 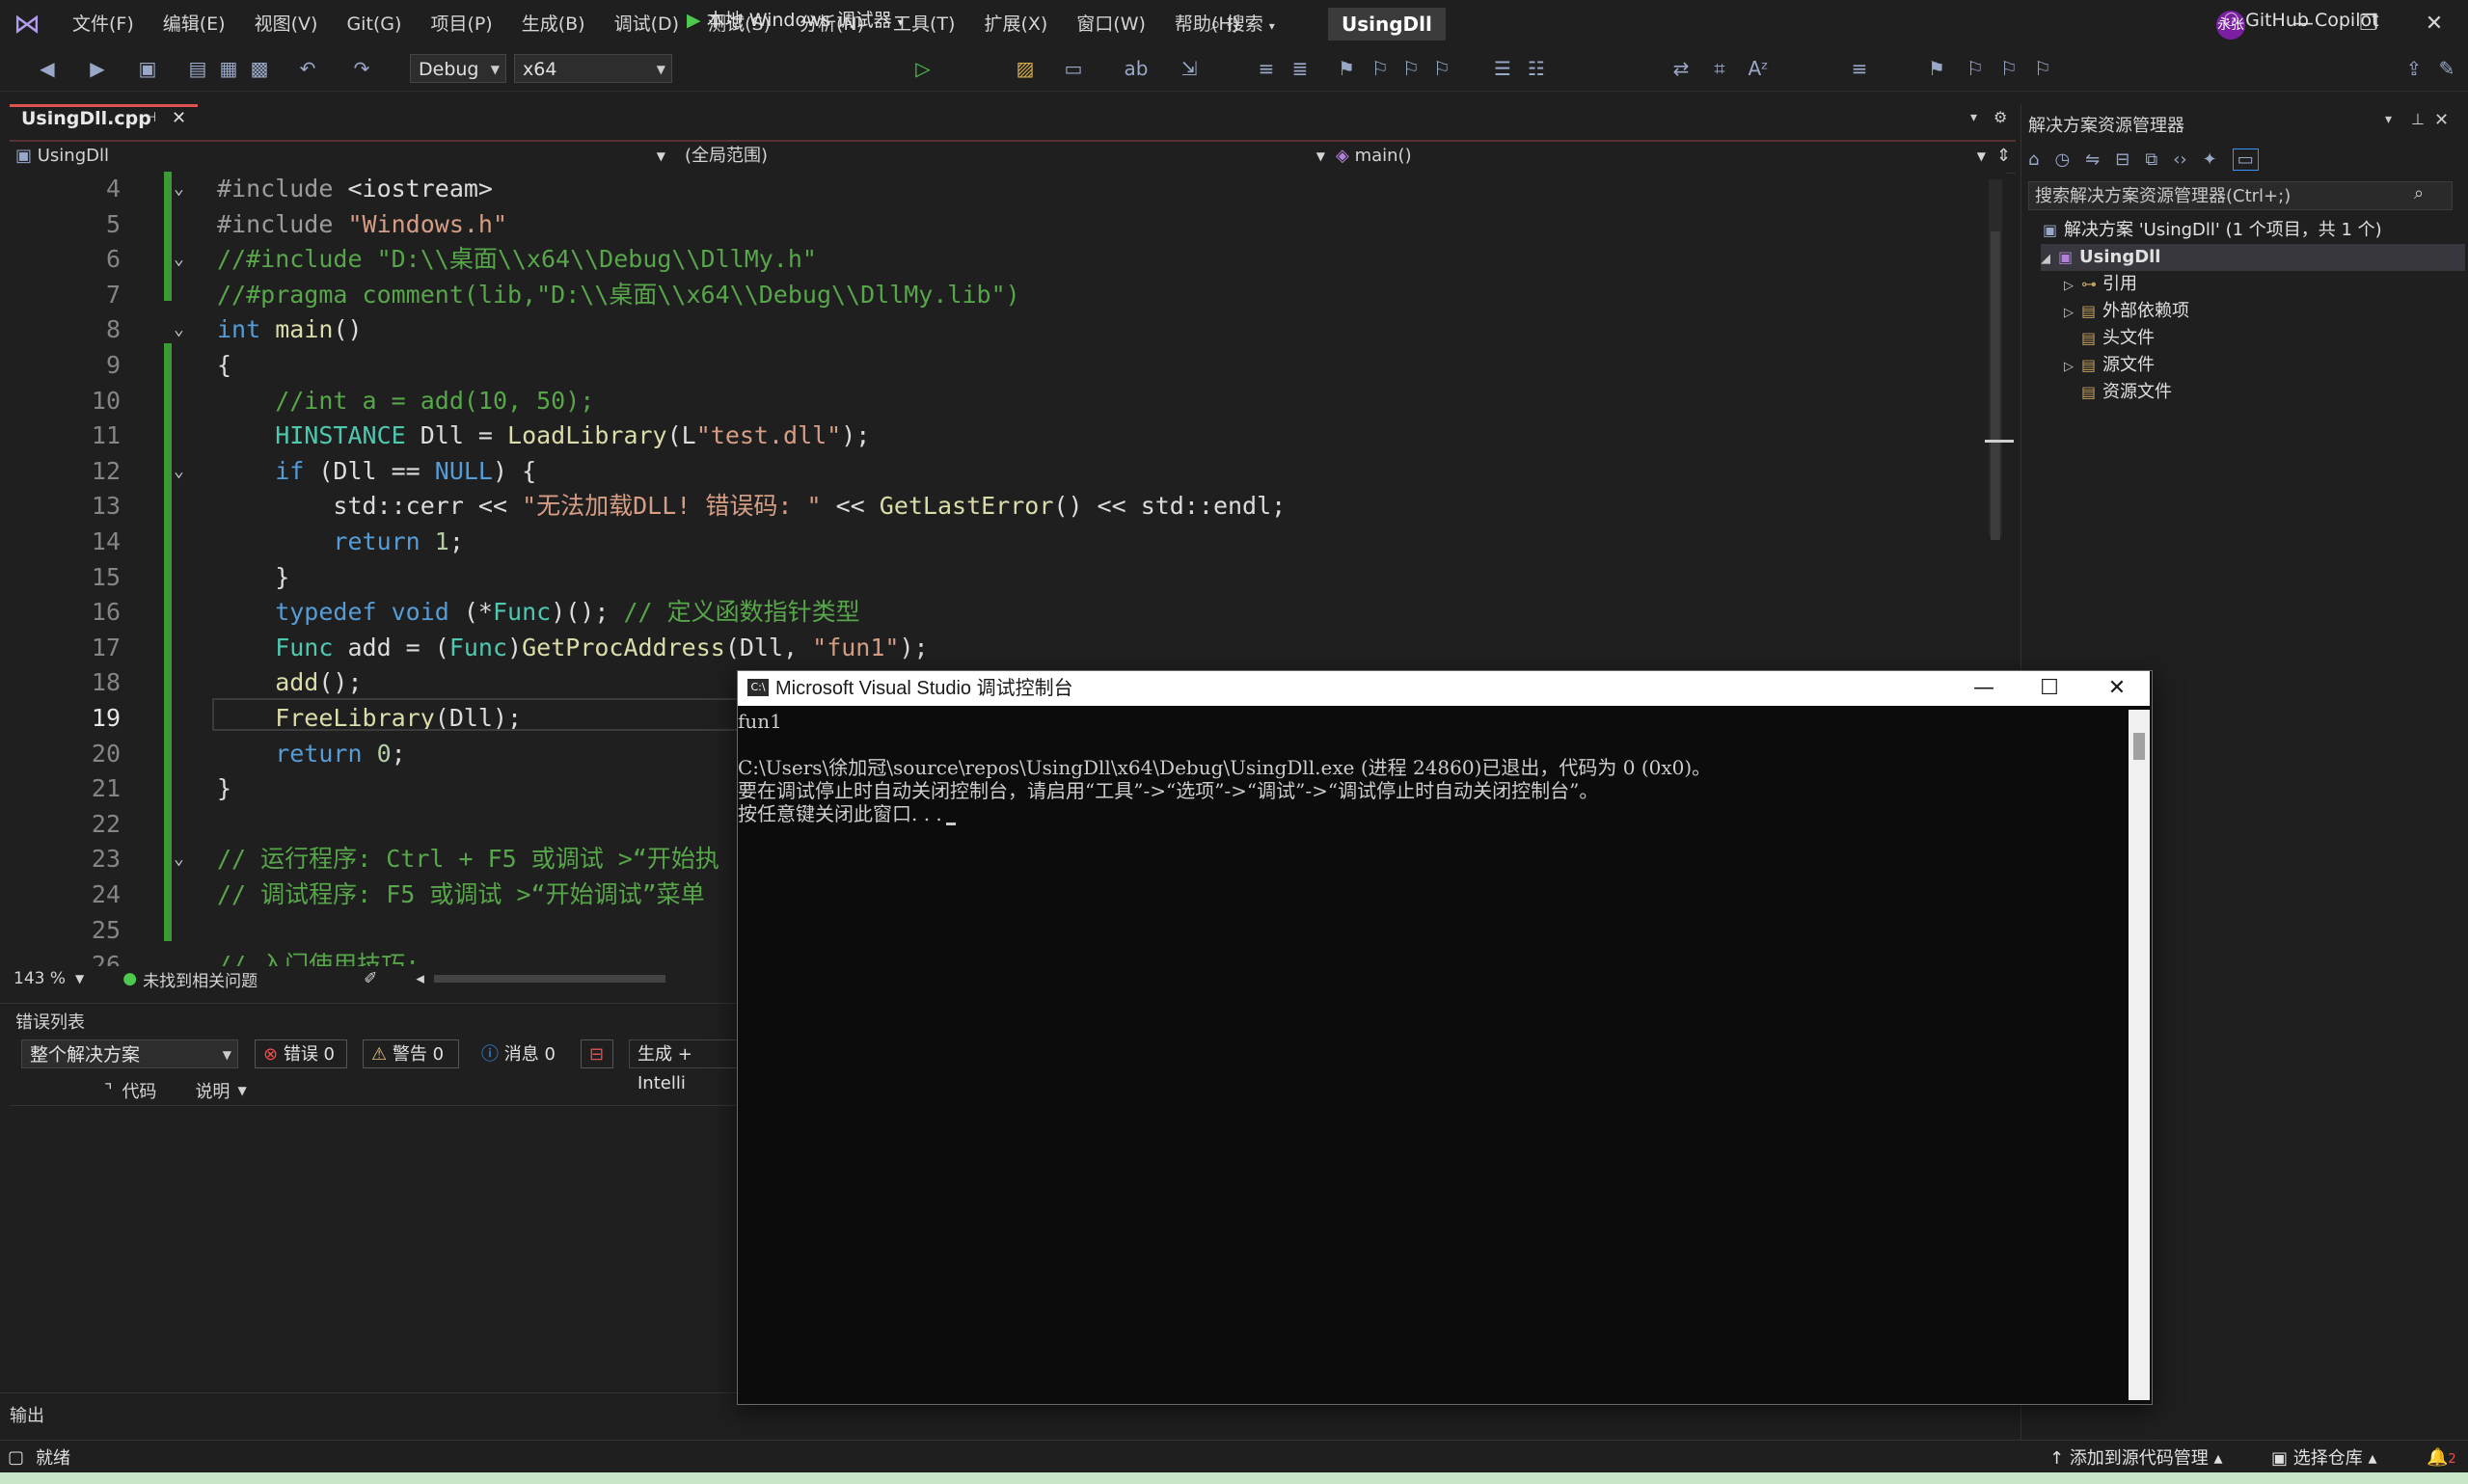 I want to click on forward-icon: ▶, so click(x=97, y=68).